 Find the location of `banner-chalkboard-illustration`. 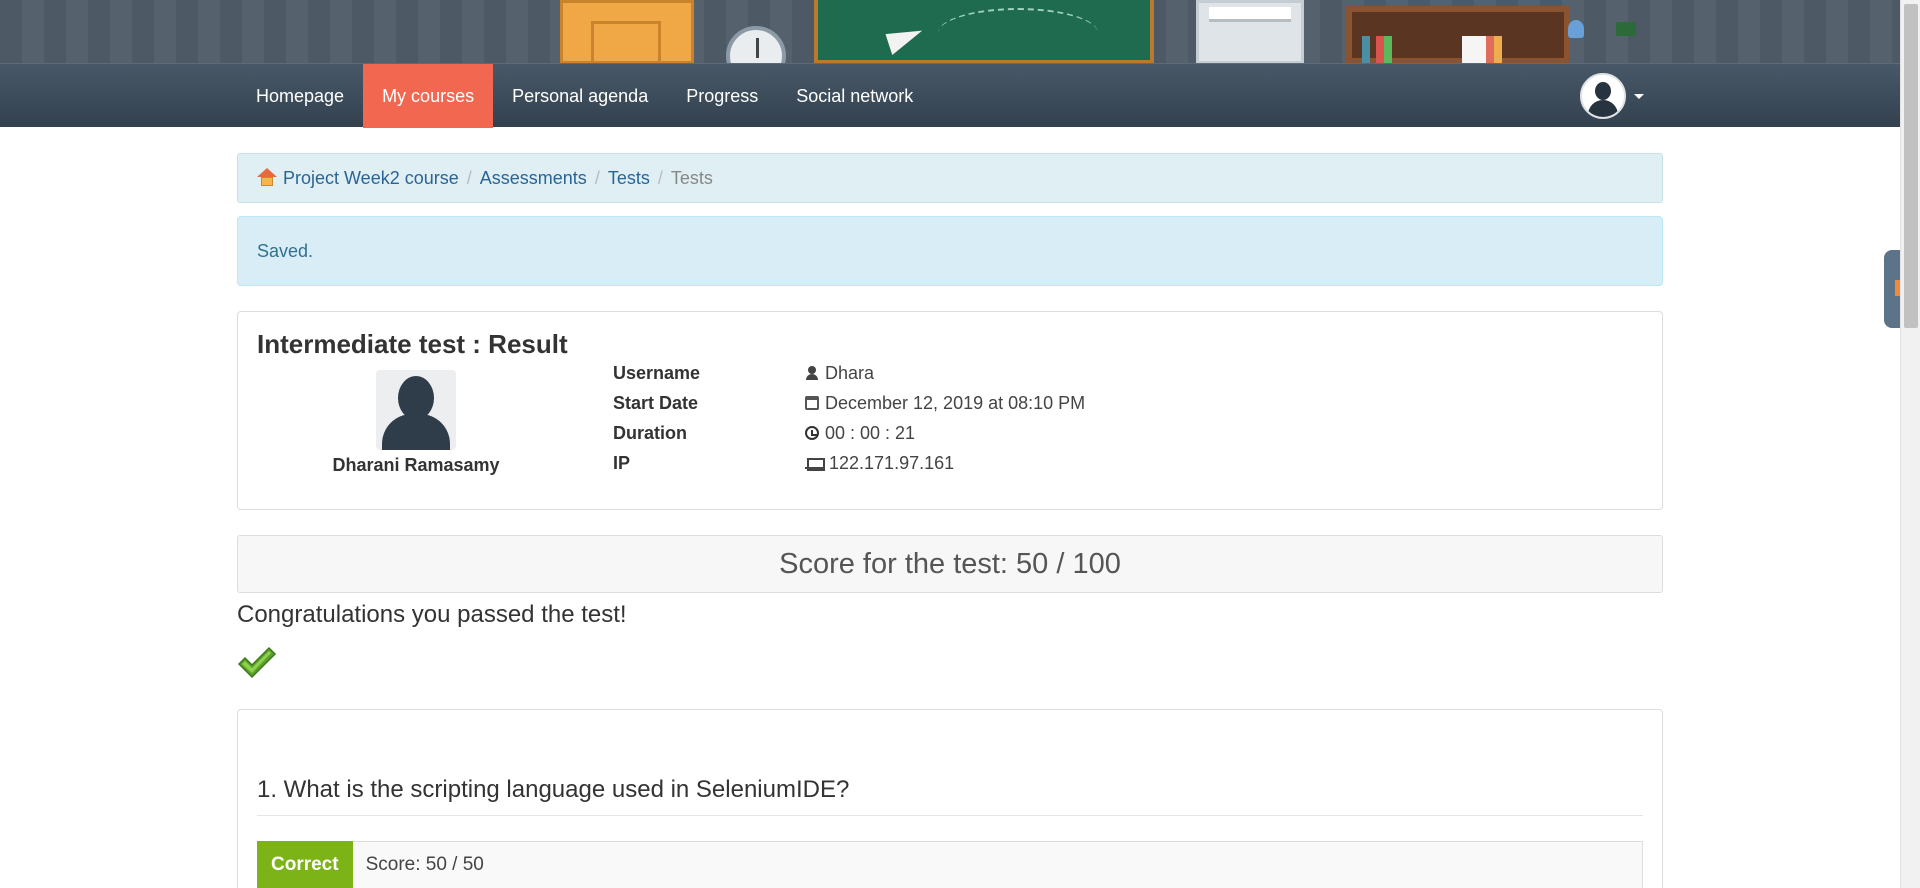

banner-chalkboard-illustration is located at coordinates (984, 32).